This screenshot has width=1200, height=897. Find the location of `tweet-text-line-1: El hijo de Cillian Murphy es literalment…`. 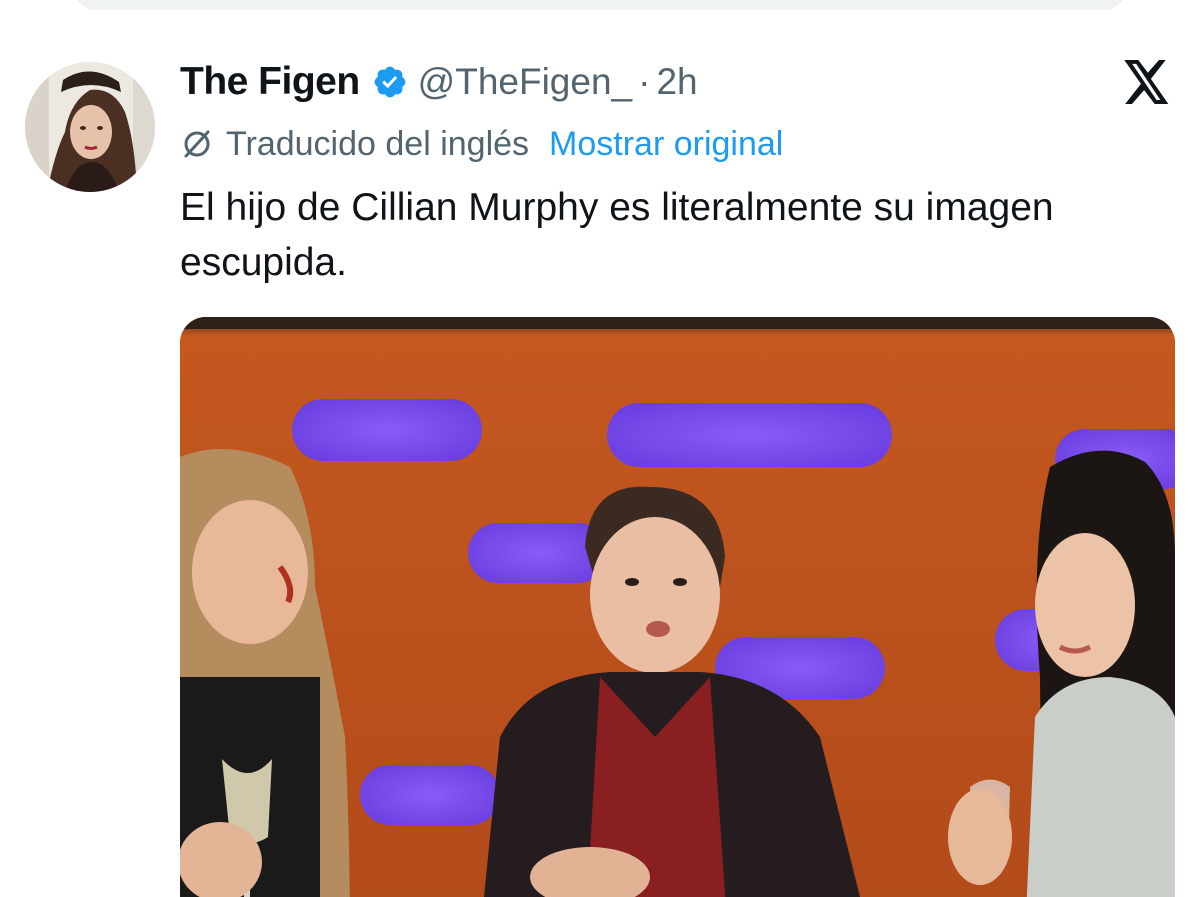

tweet-text-line-1: El hijo de Cillian Murphy es literalment… is located at coordinates (617, 207).